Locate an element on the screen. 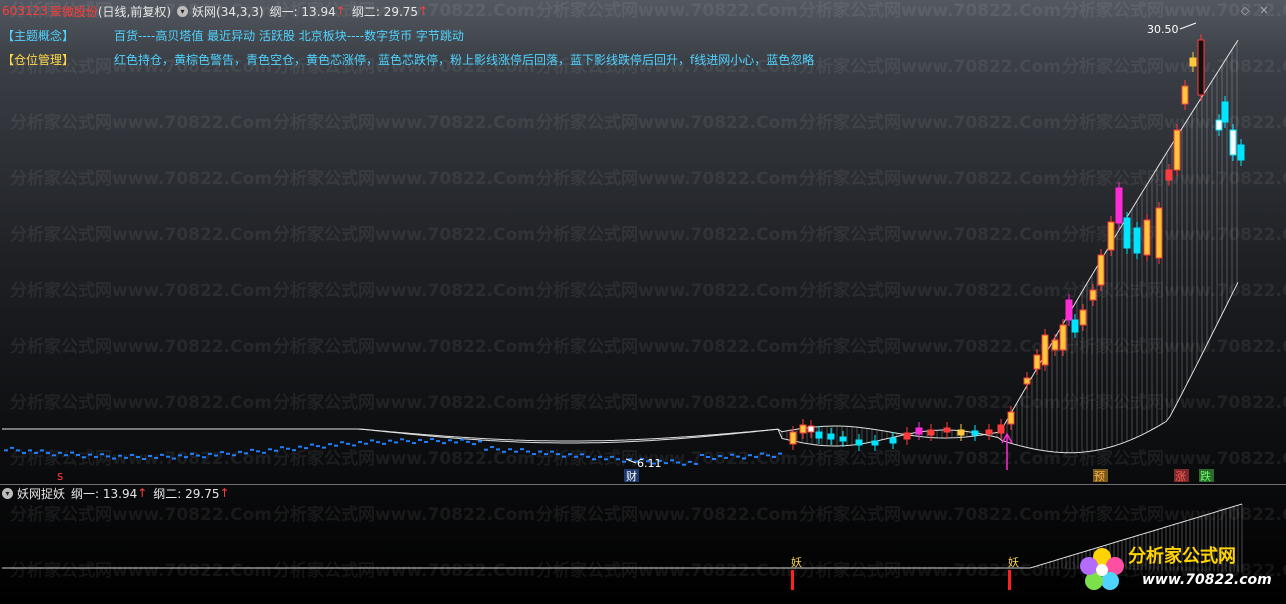  flower-logo-icon is located at coordinates (1102, 569).